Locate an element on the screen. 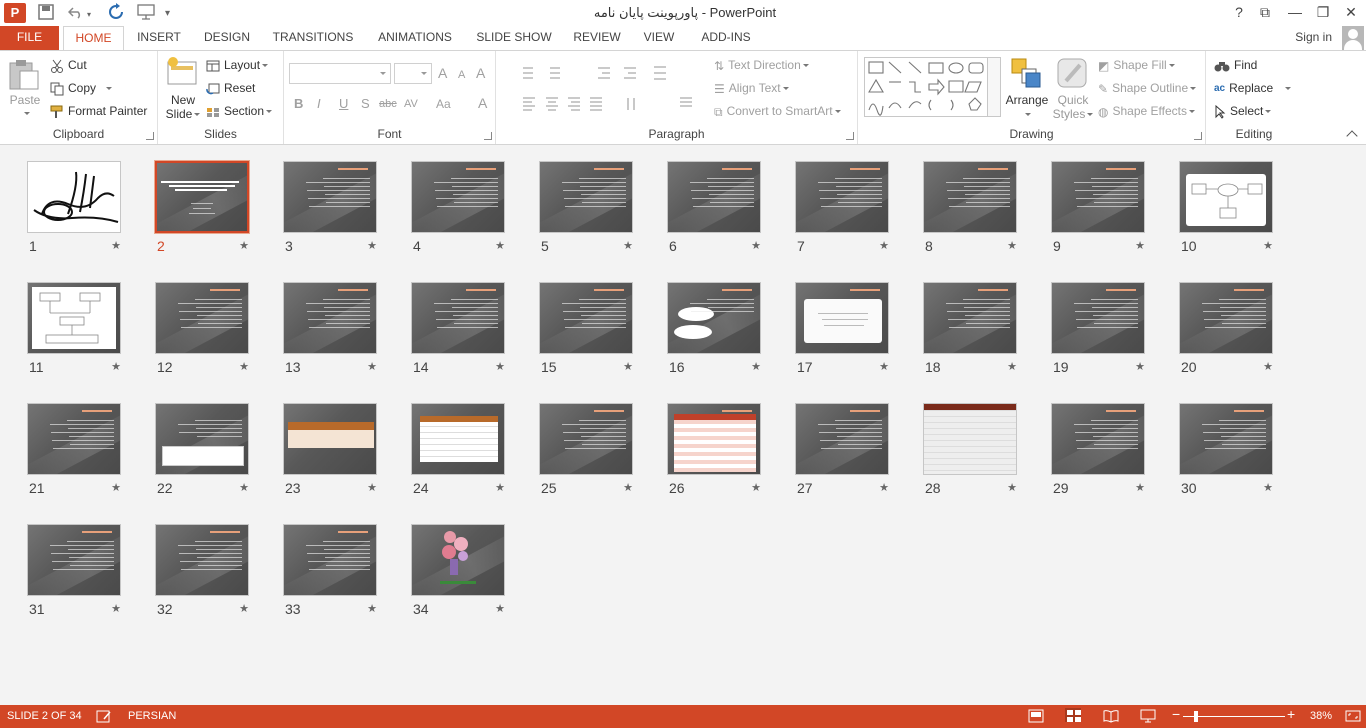 This screenshot has height=728, width=1366. slide-thumbnail: 5 ★ is located at coordinates (586, 207).